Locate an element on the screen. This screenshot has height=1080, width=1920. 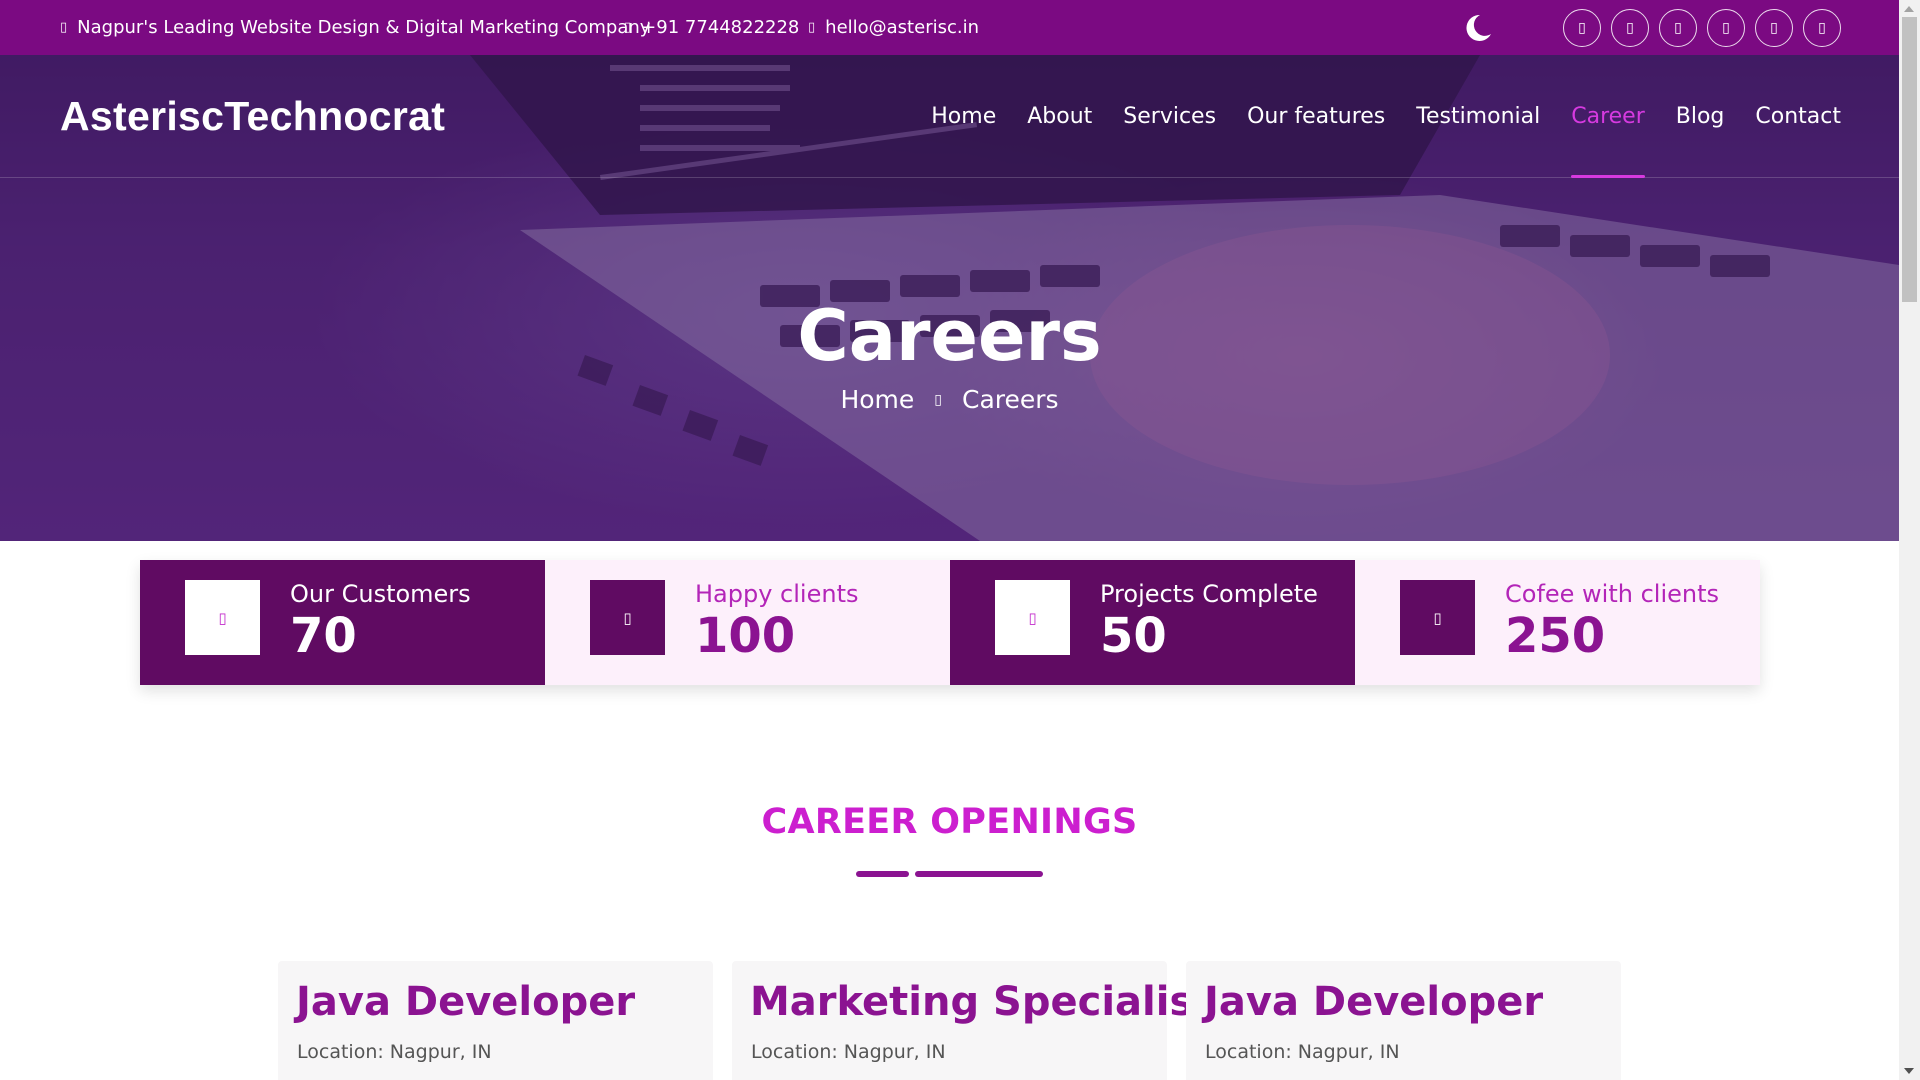
nav-contact: Contact is located at coordinates (1798, 116).